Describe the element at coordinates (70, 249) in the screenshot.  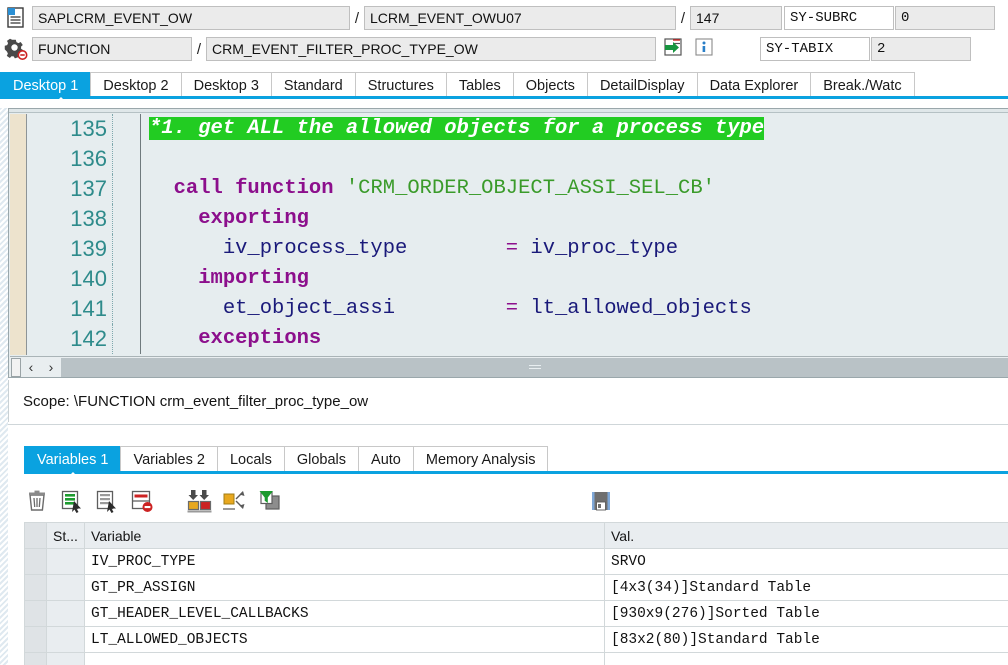
I see `code-line-number: 139` at that location.